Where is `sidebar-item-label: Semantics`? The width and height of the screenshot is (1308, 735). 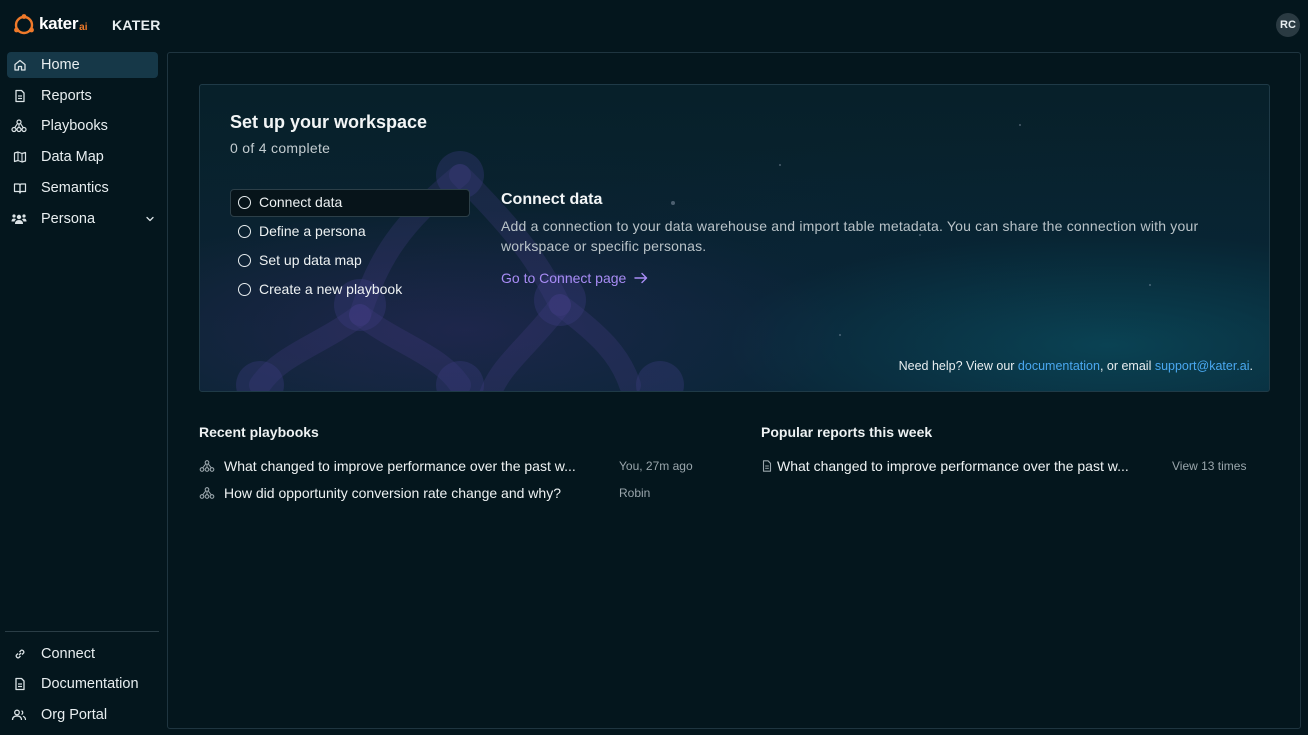
sidebar-item-label: Semantics is located at coordinates (75, 188).